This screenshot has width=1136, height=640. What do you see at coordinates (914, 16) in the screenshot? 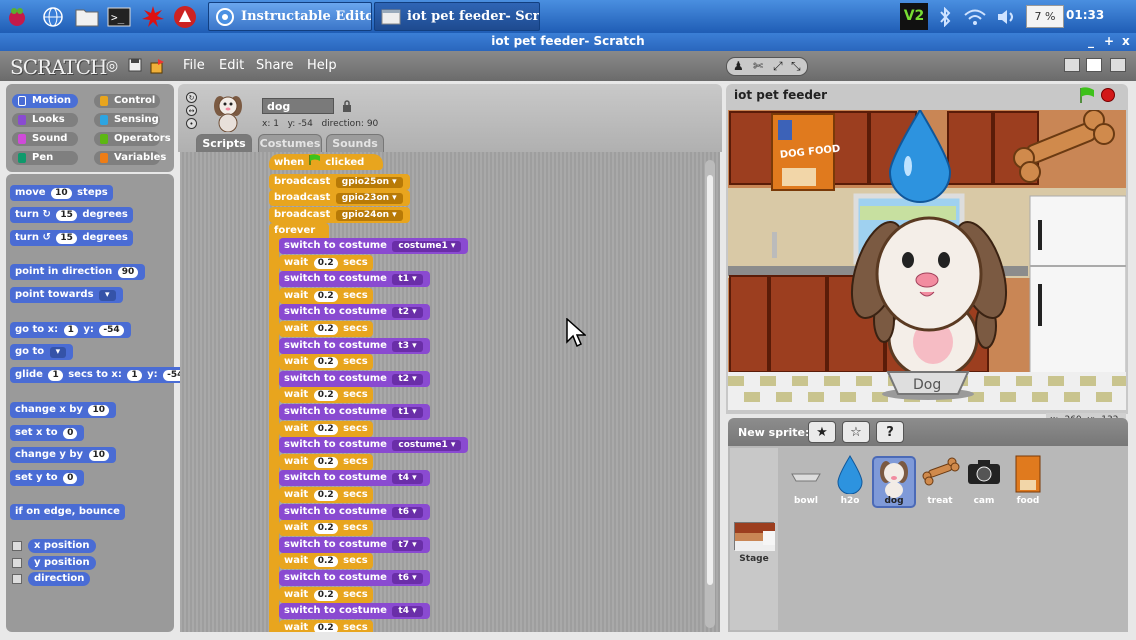
I see `vnc-icon: V2` at bounding box center [914, 16].